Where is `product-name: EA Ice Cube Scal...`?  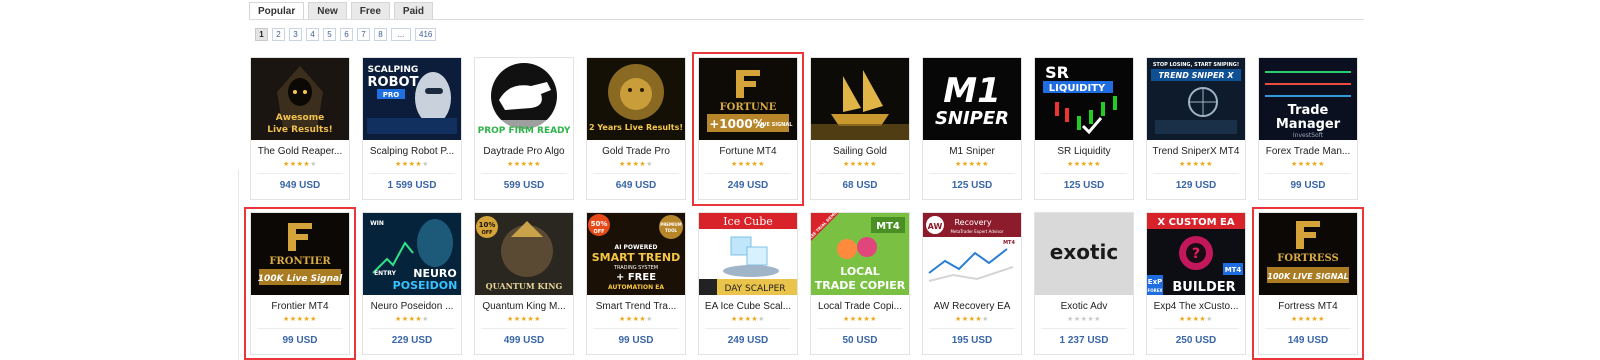 product-name: EA Ice Cube Scal... is located at coordinates (748, 306).